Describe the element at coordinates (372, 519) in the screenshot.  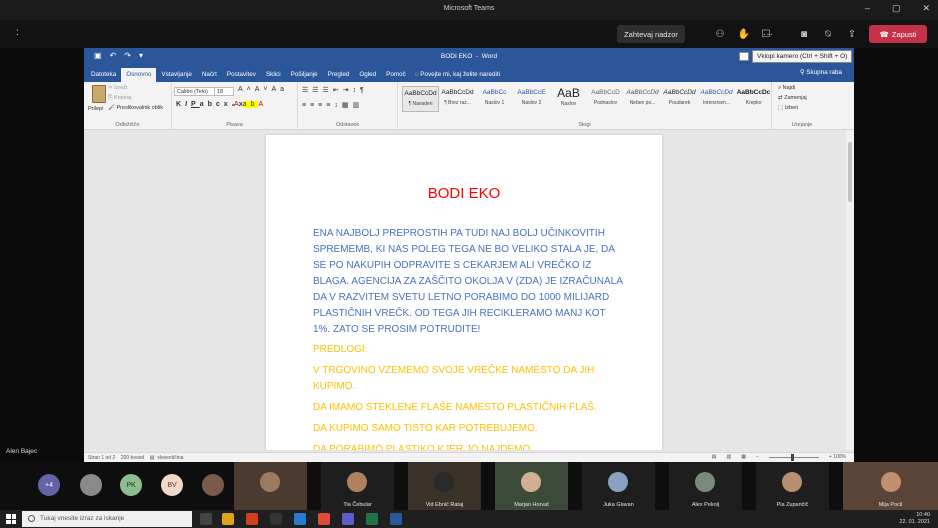
I see `excel-icon` at that location.